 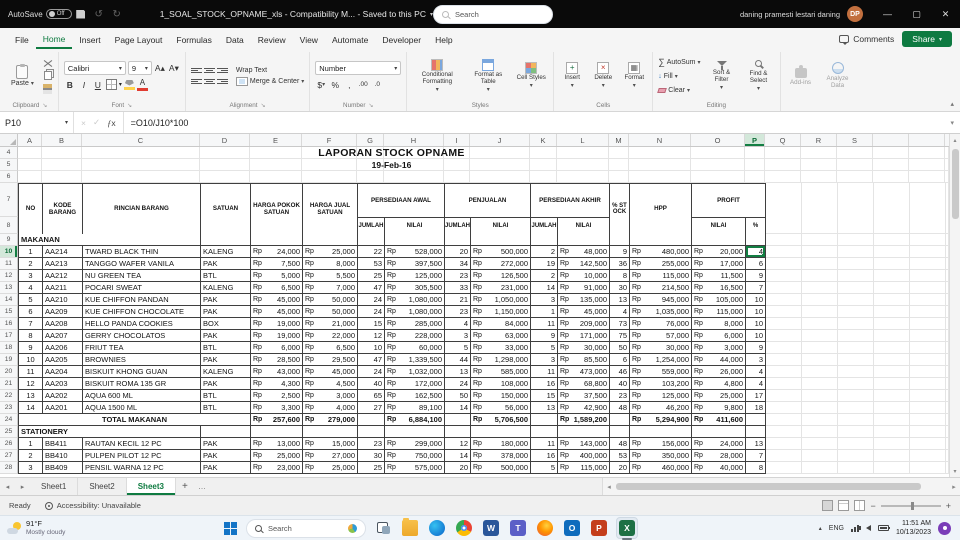 I want to click on cell-R19, so click(x=820, y=360).